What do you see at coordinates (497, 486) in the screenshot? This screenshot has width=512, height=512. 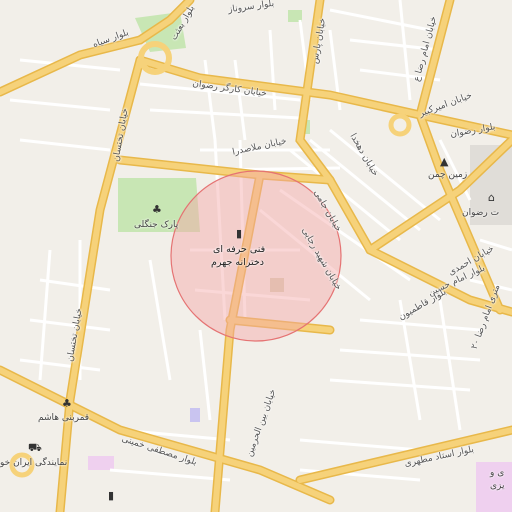 I see `poi-edge-label-line2: یزی` at bounding box center [497, 486].